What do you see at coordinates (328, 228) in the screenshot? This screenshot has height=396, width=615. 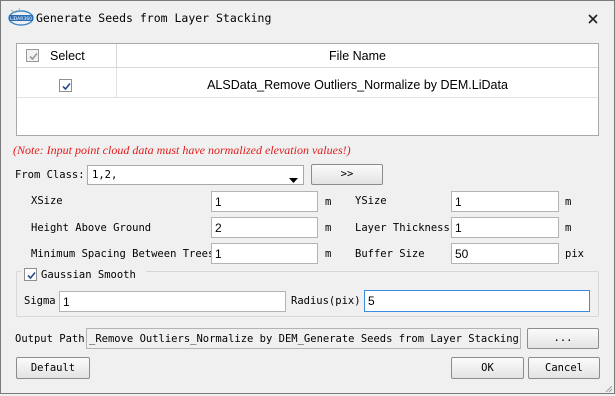 I see `height-unit: m` at bounding box center [328, 228].